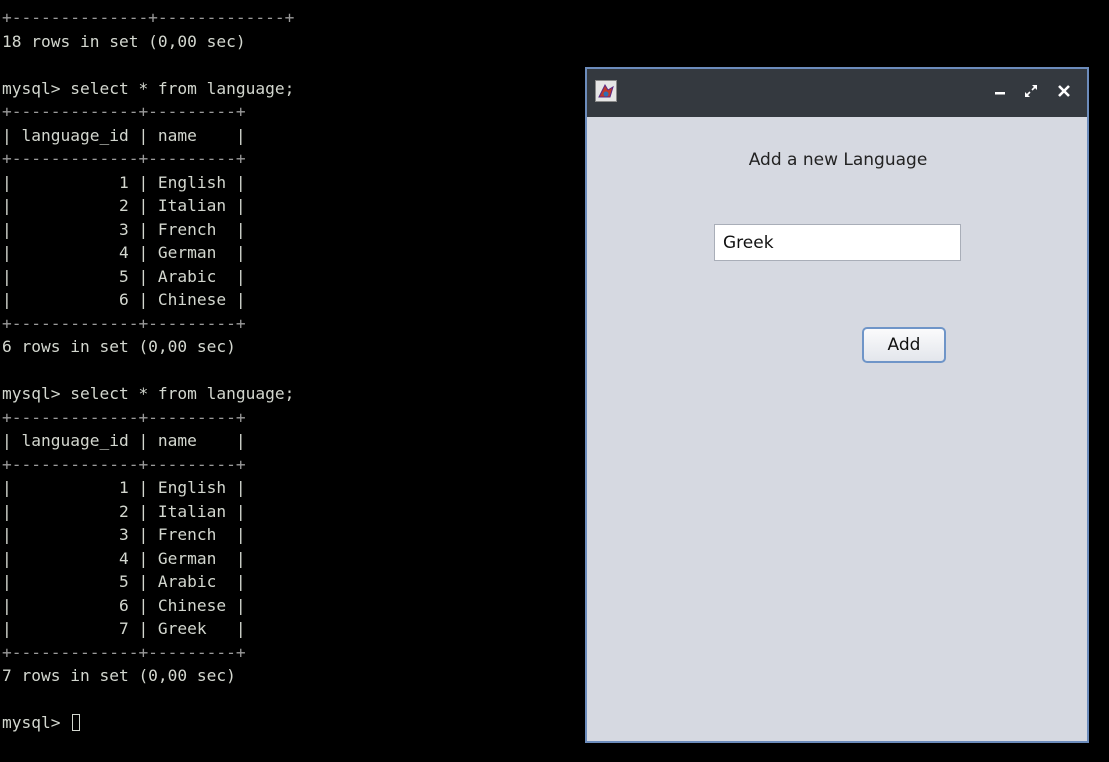 The width and height of the screenshot is (1109, 762). Describe the element at coordinates (76, 722) in the screenshot. I see `terminal-cursor` at that location.